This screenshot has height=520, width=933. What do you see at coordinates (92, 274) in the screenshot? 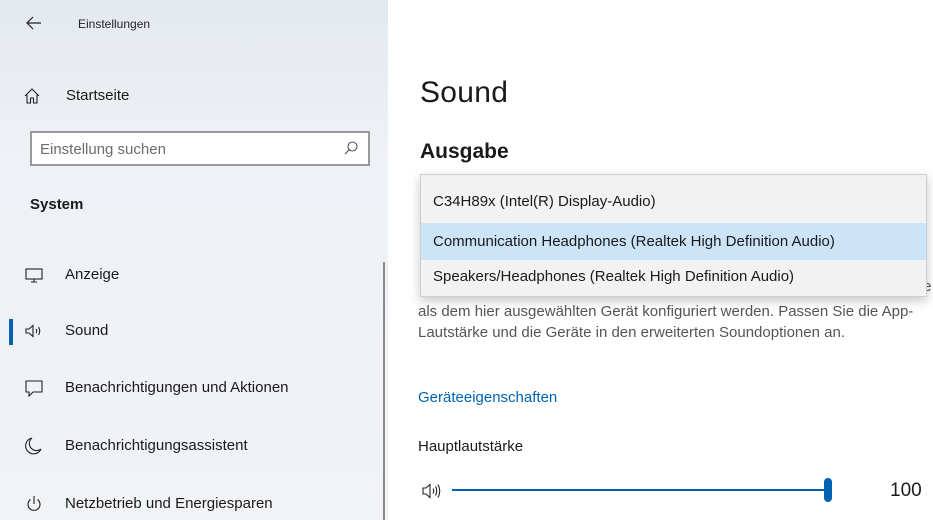
I see `sidebar-item-label: Anzeige` at bounding box center [92, 274].